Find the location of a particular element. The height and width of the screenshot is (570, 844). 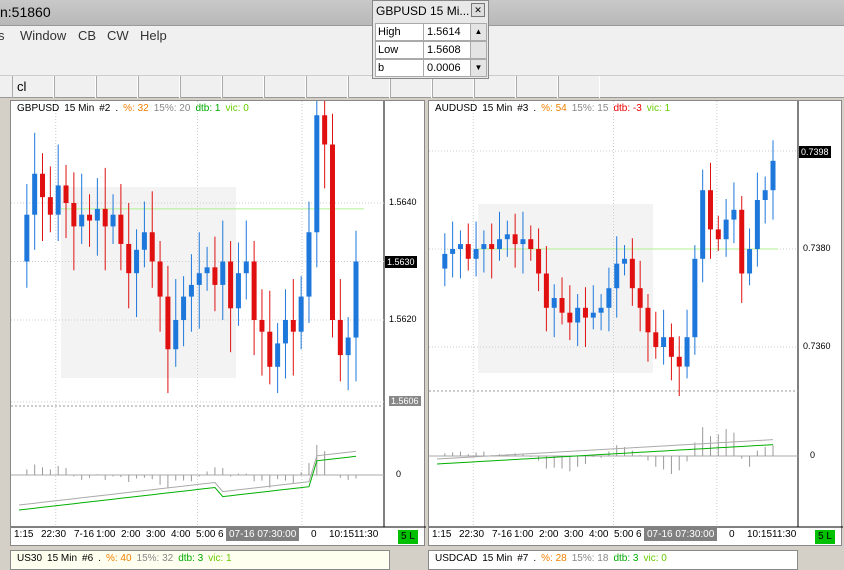

header-pct: %: 28 is located at coordinates (554, 558).